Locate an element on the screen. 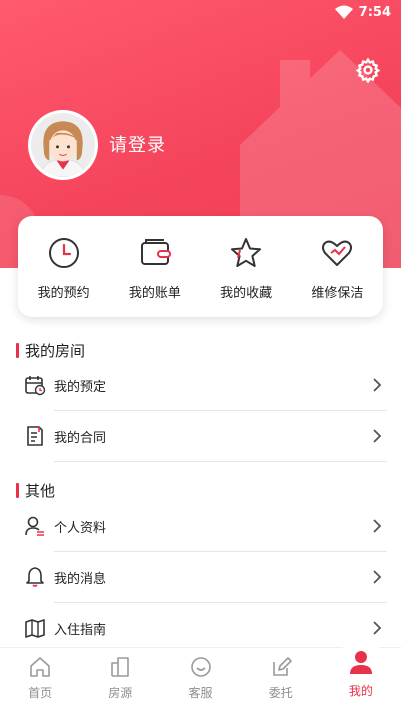 This screenshot has height=710, width=401. tab-label: 客服 is located at coordinates (200, 693).